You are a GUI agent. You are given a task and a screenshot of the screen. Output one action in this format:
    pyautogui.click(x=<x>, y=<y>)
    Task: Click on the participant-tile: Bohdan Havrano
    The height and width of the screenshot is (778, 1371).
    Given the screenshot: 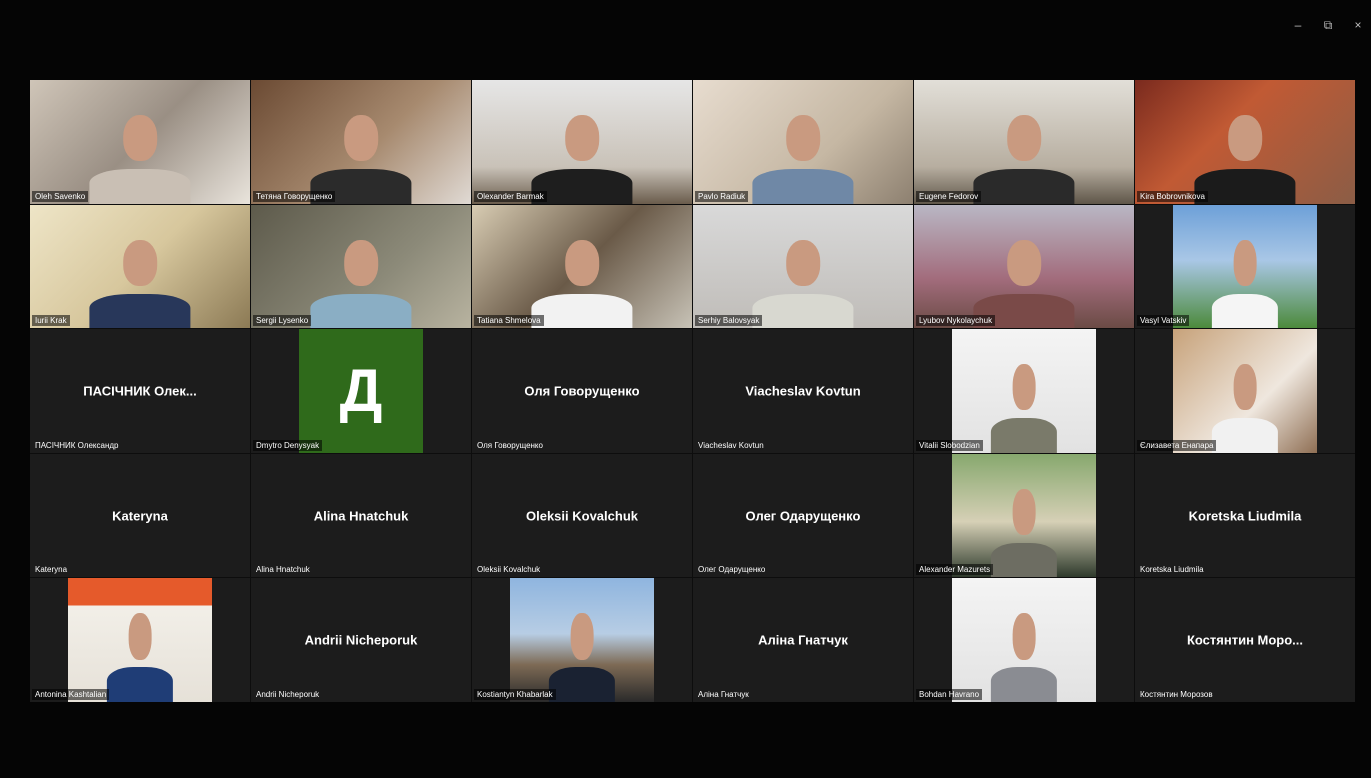 What is the action you would take?
    pyautogui.click(x=1024, y=640)
    